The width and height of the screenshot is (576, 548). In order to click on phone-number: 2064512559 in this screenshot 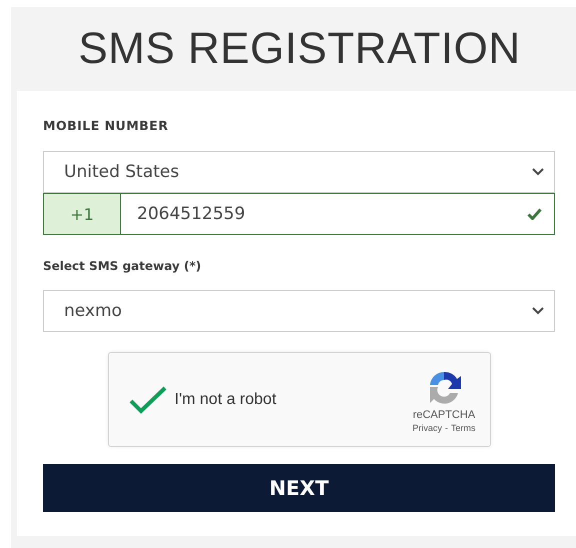, I will do `click(191, 214)`.